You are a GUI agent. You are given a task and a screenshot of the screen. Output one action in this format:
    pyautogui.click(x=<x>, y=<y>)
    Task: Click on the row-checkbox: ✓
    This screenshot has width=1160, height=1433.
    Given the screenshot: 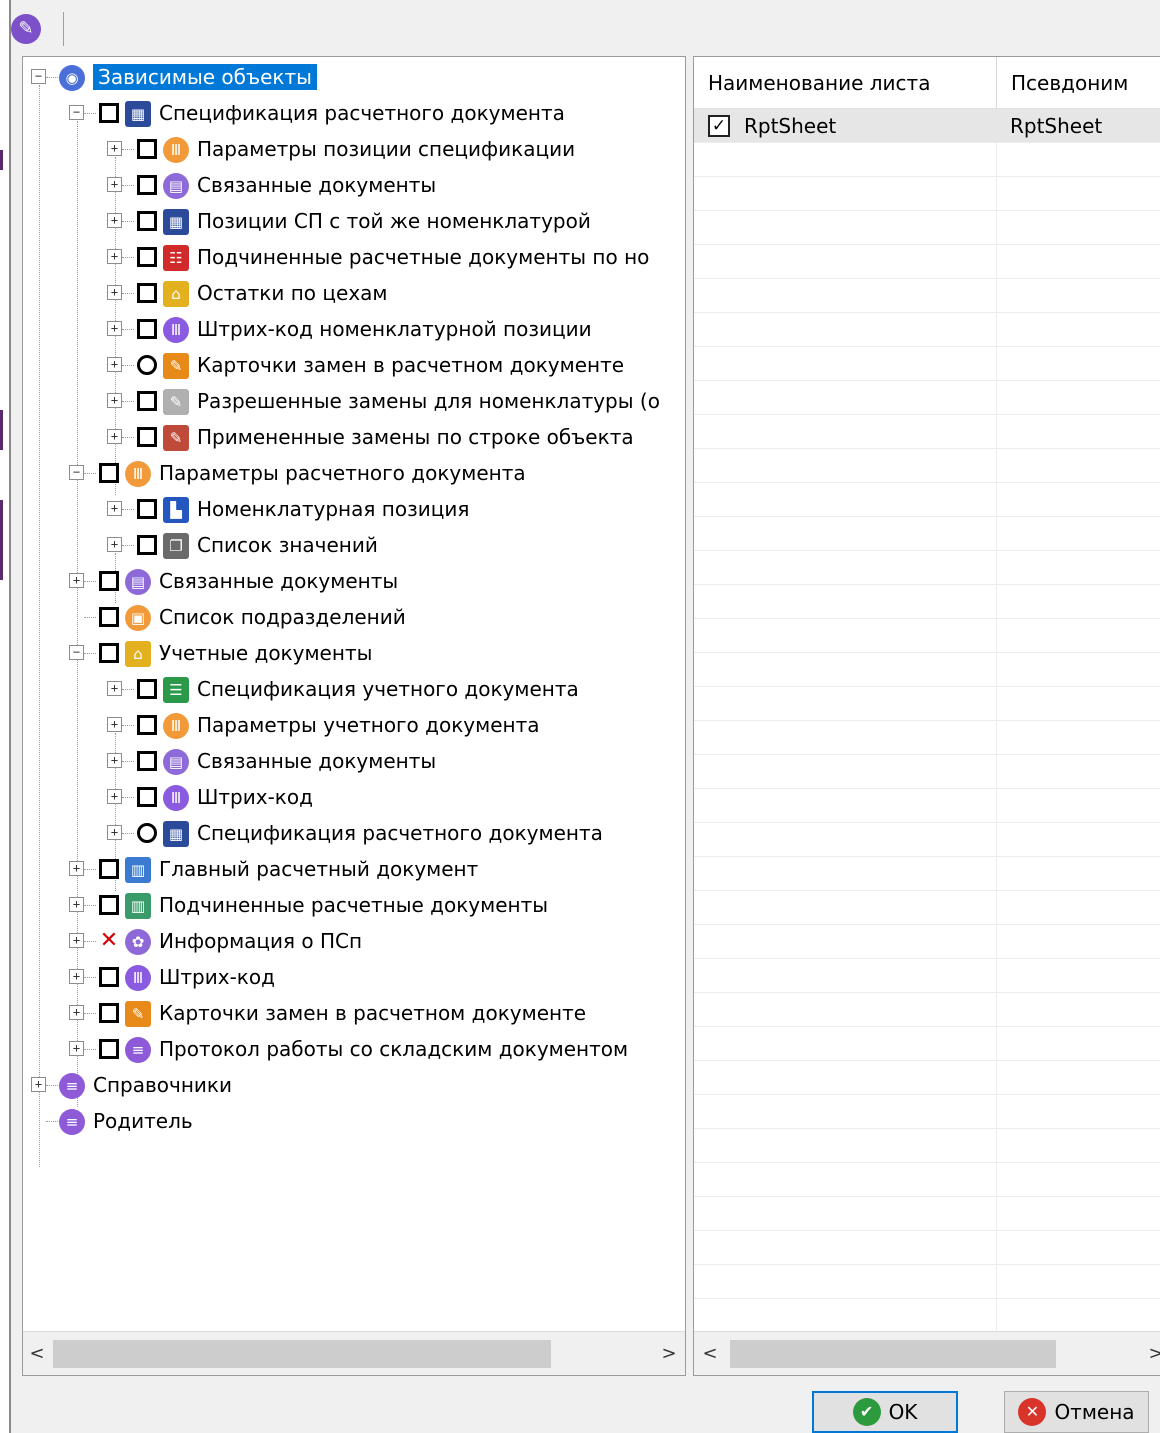 What is the action you would take?
    pyautogui.click(x=719, y=126)
    